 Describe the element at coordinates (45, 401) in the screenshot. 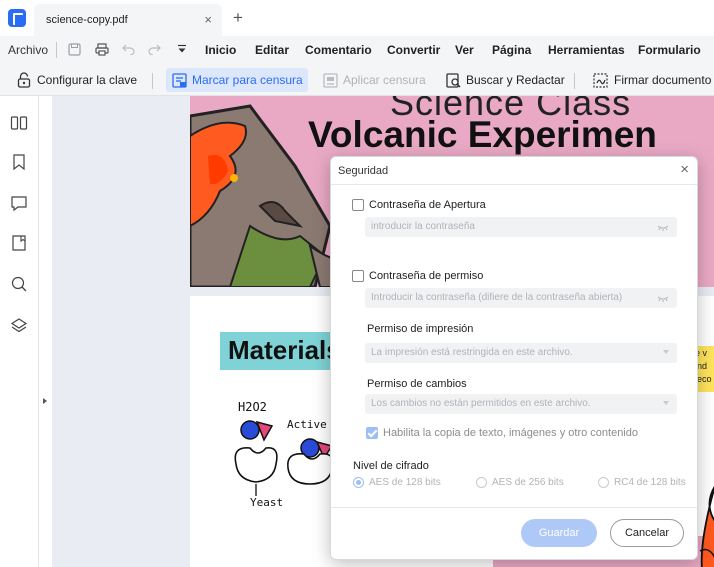

I see `expand-panel-icon` at that location.